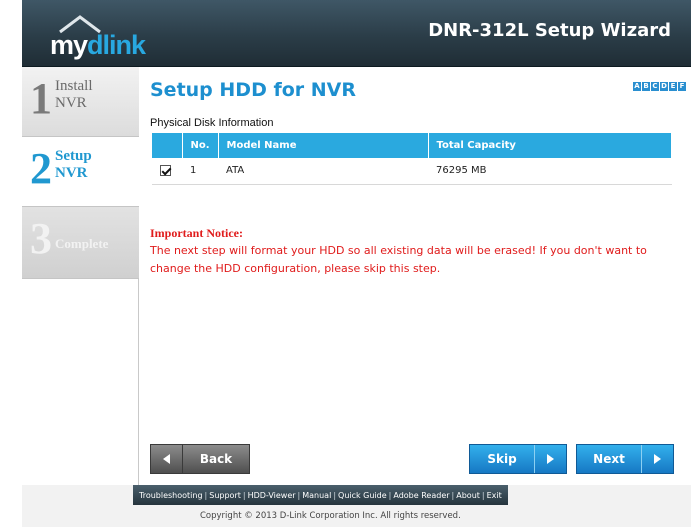  I want to click on logo-my-text: my, so click(69, 45).